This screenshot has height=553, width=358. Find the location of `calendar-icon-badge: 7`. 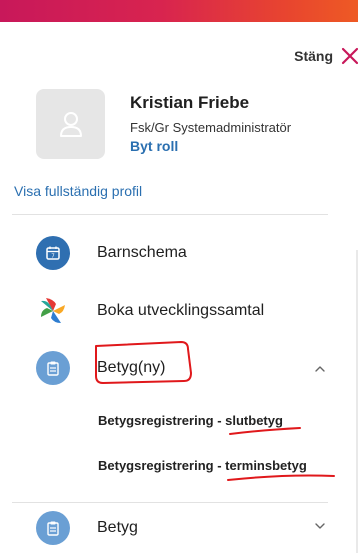

calendar-icon-badge: 7 is located at coordinates (53, 253).